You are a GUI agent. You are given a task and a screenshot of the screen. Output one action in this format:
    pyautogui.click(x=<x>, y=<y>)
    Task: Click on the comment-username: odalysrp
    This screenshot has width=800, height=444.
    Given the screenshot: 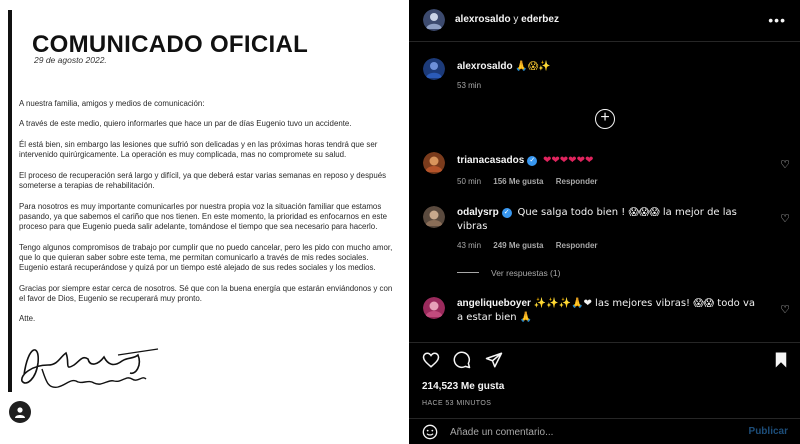 What is the action you would take?
    pyautogui.click(x=478, y=212)
    